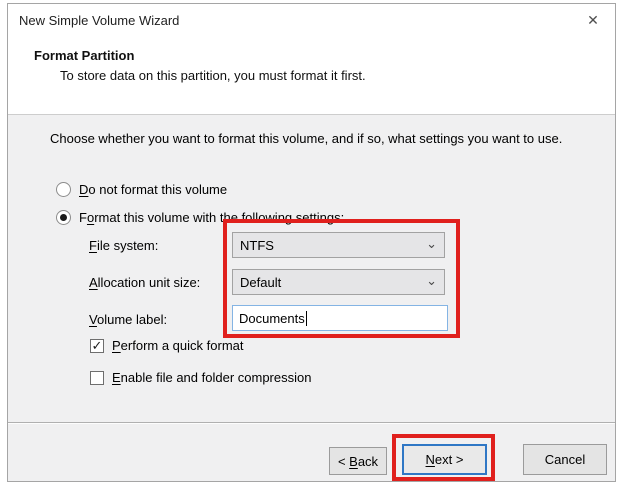 The width and height of the screenshot is (620, 487). I want to click on file-system-dropdown: NTFS ⌄, so click(338, 245).